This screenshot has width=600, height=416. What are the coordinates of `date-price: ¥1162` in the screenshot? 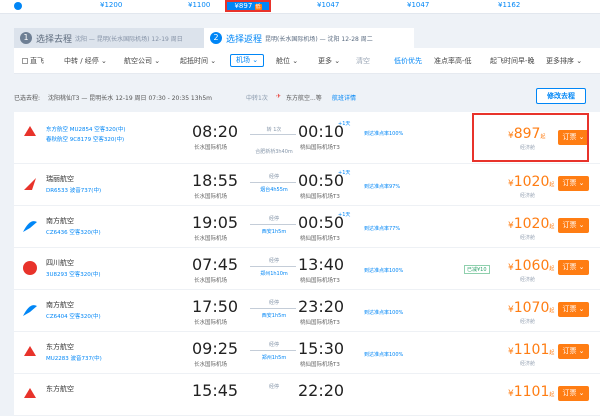 It's located at (509, 5).